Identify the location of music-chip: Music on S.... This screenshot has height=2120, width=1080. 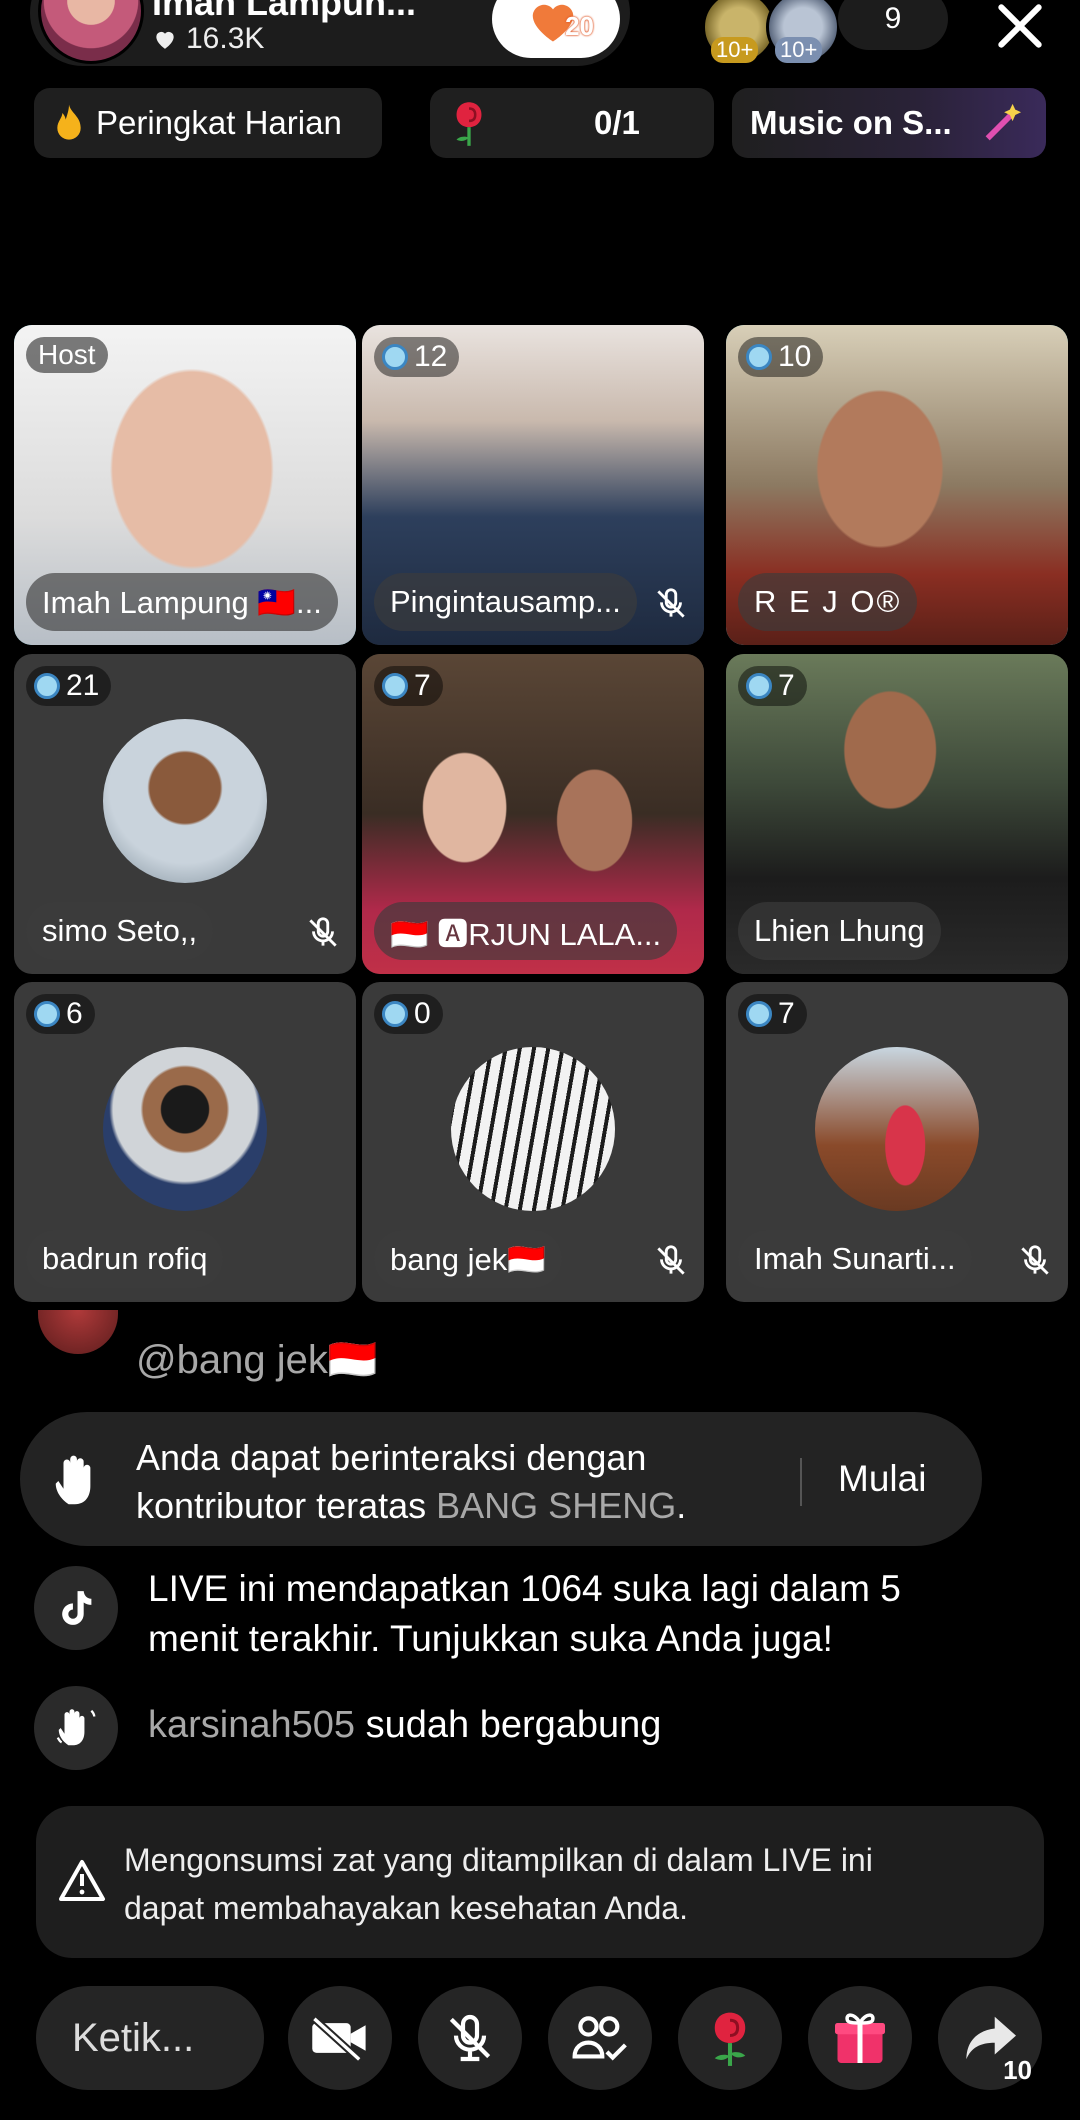
(889, 123).